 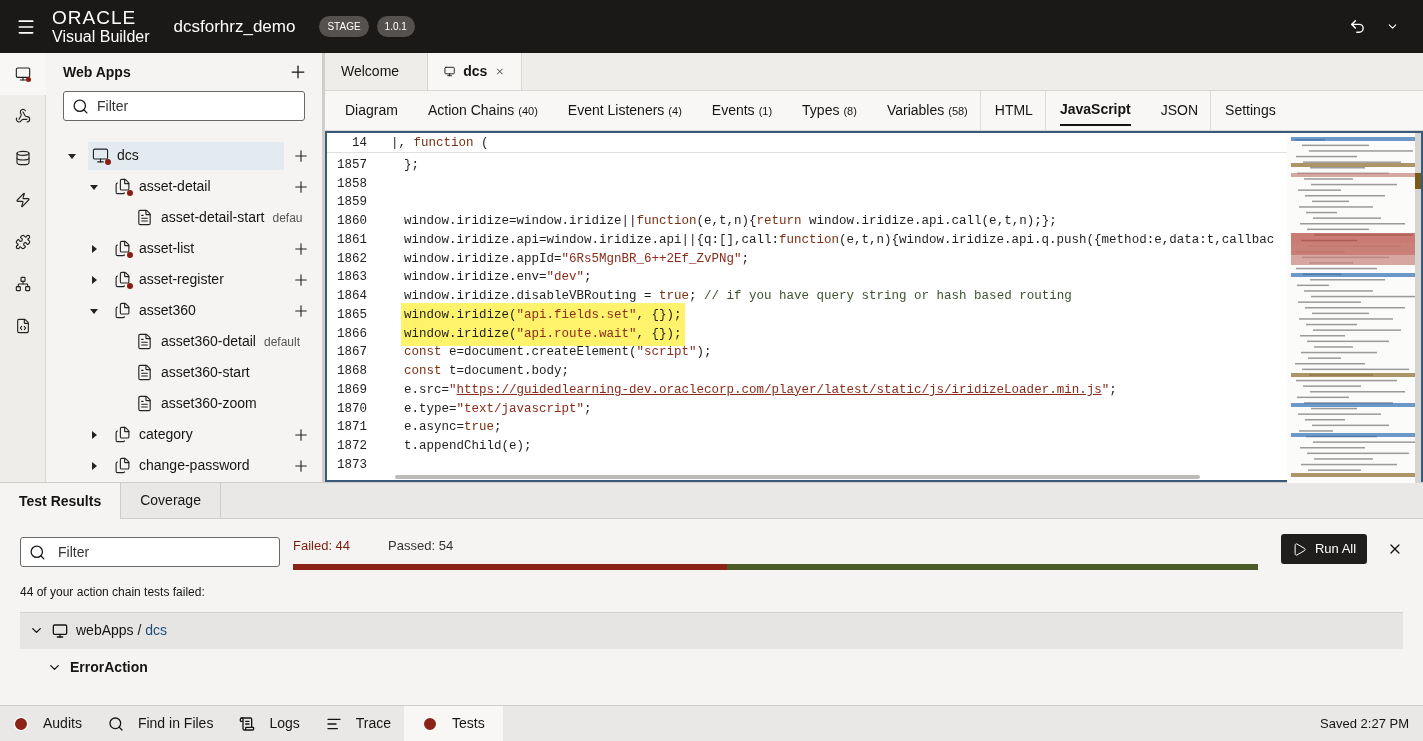 What do you see at coordinates (344, 26) in the screenshot?
I see `badge: STAGE` at bounding box center [344, 26].